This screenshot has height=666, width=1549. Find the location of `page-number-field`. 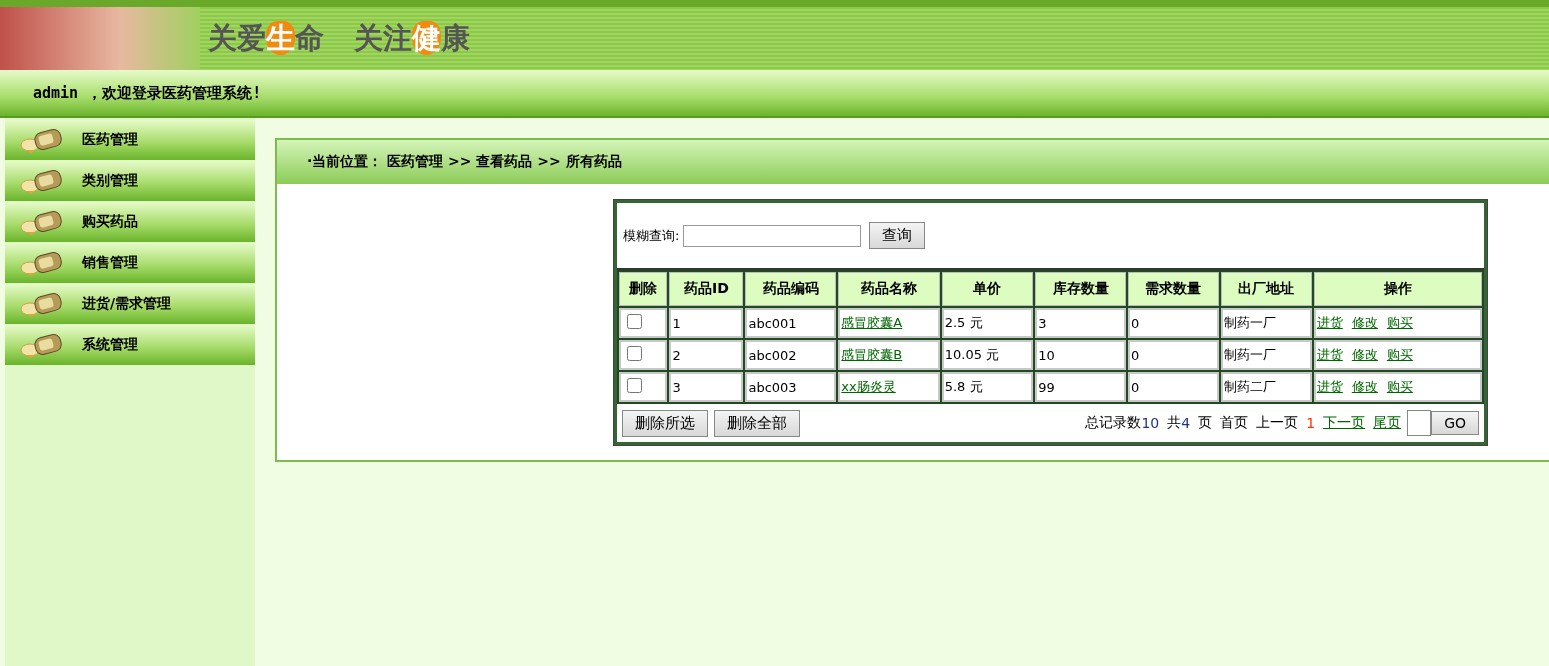

page-number-field is located at coordinates (1419, 423).